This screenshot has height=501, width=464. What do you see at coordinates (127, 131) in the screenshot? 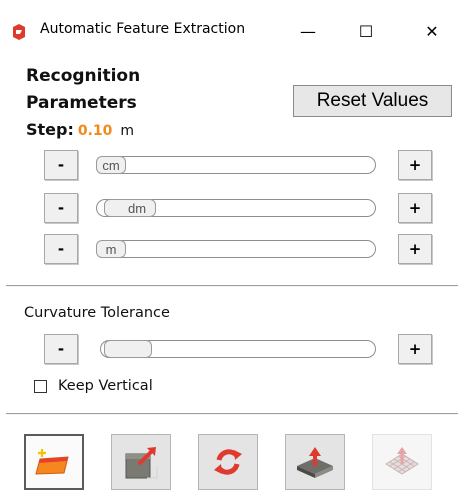
I see `step-unit: m` at bounding box center [127, 131].